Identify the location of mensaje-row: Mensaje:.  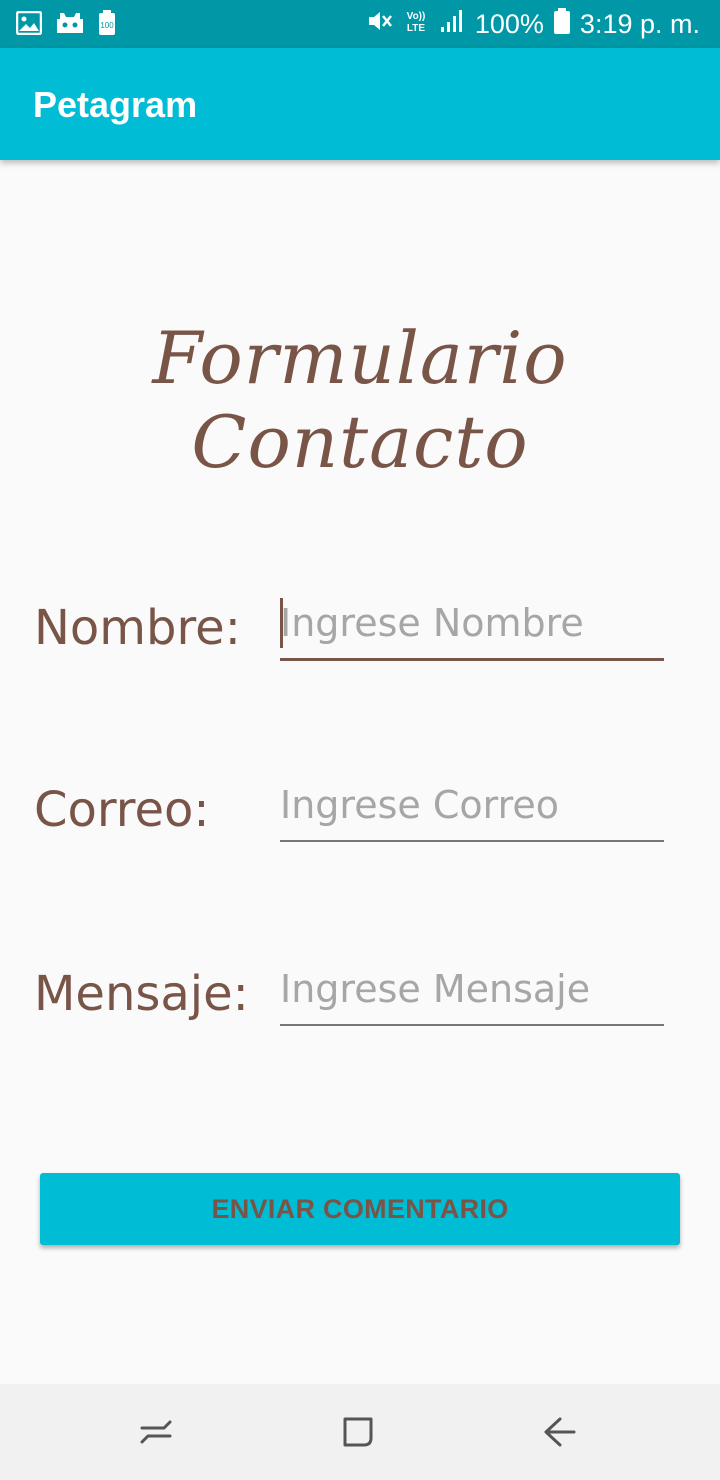
(360, 999).